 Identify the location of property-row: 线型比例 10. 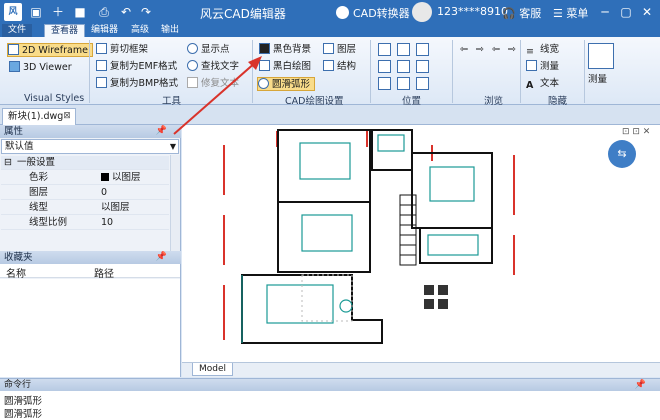
(85, 223).